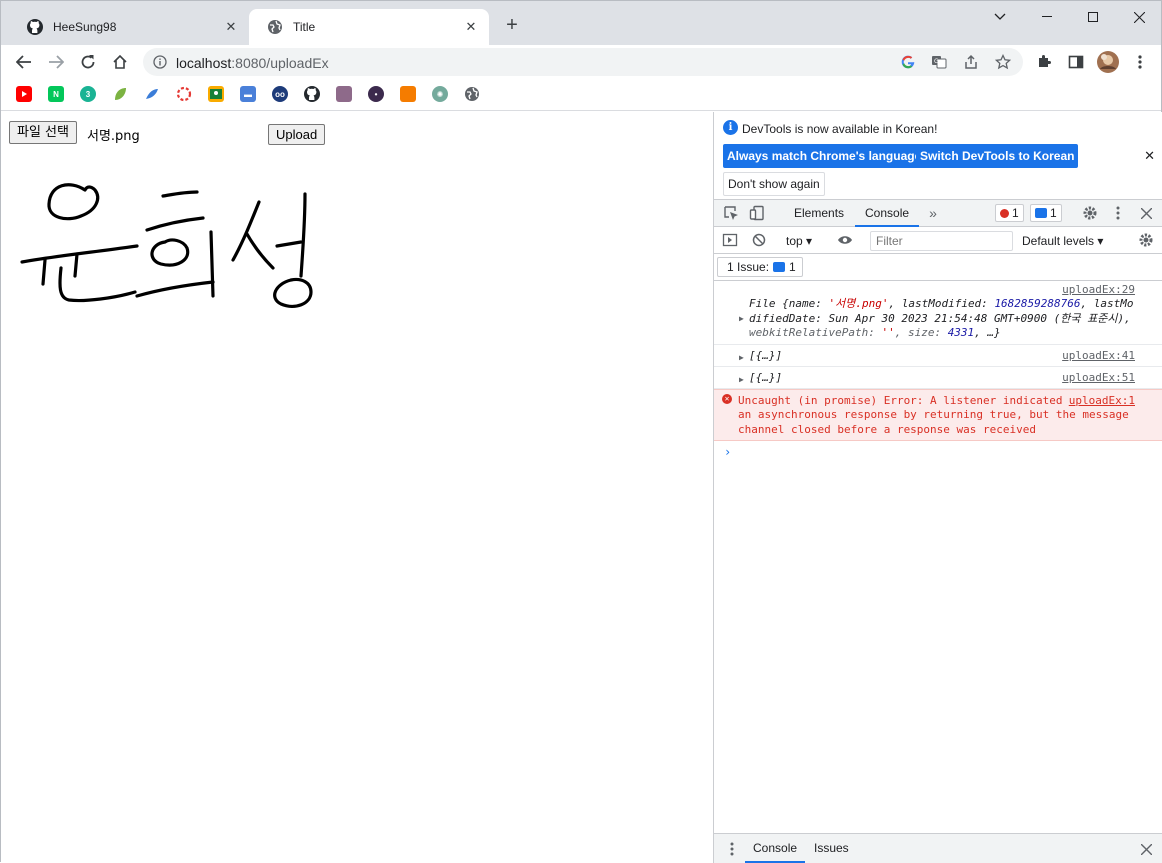  Describe the element at coordinates (1146, 213) in the screenshot. I see `close-devtools-icon` at that location.